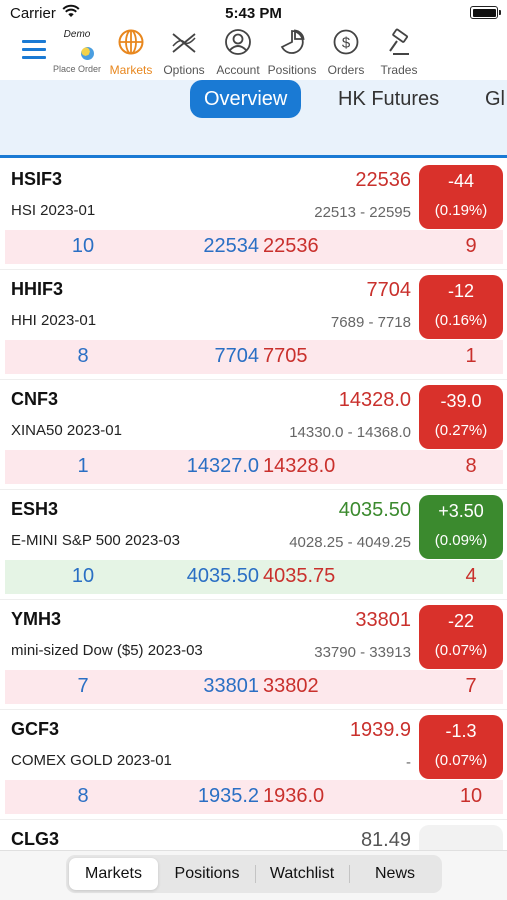 This screenshot has height=900, width=507. I want to click on toolbar-trades: Trades, so click(399, 53).